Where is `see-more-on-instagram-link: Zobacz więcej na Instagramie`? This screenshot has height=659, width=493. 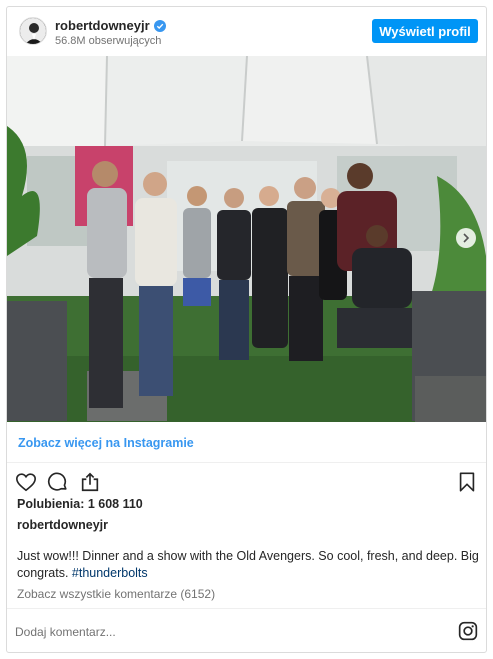
see-more-on-instagram-link: Zobacz więcej na Instagramie is located at coordinates (106, 443).